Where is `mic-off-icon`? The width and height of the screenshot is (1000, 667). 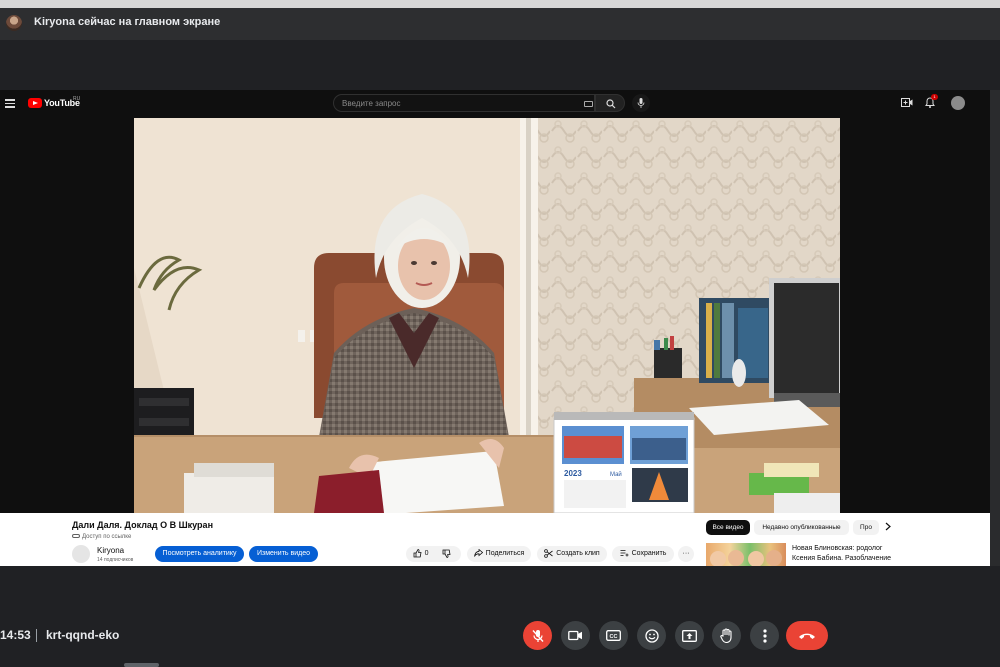
mic-off-icon is located at coordinates (537, 635).